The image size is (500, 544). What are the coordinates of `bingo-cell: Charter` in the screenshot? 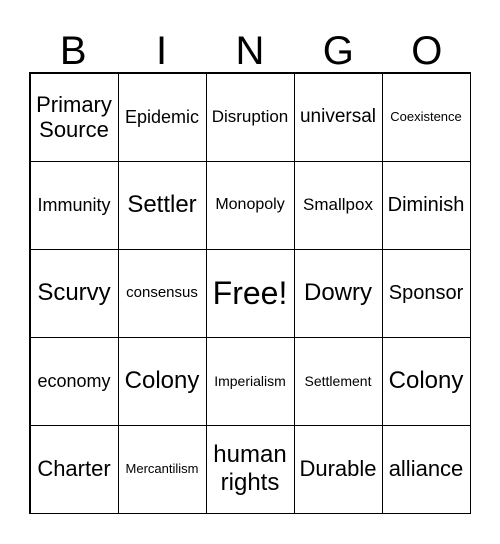 It's located at (74, 469).